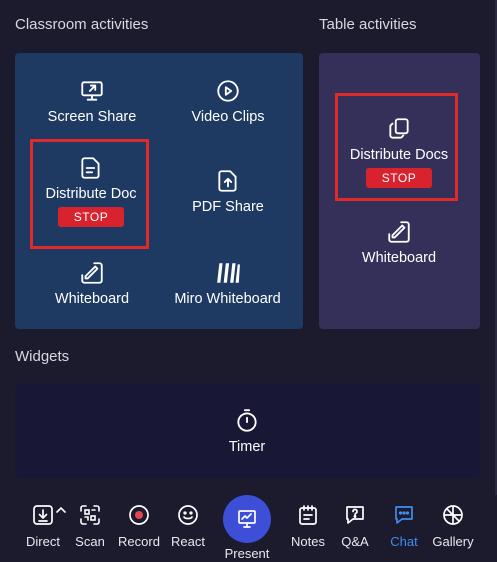  Describe the element at coordinates (43, 541) in the screenshot. I see `direct-label: Direct` at that location.